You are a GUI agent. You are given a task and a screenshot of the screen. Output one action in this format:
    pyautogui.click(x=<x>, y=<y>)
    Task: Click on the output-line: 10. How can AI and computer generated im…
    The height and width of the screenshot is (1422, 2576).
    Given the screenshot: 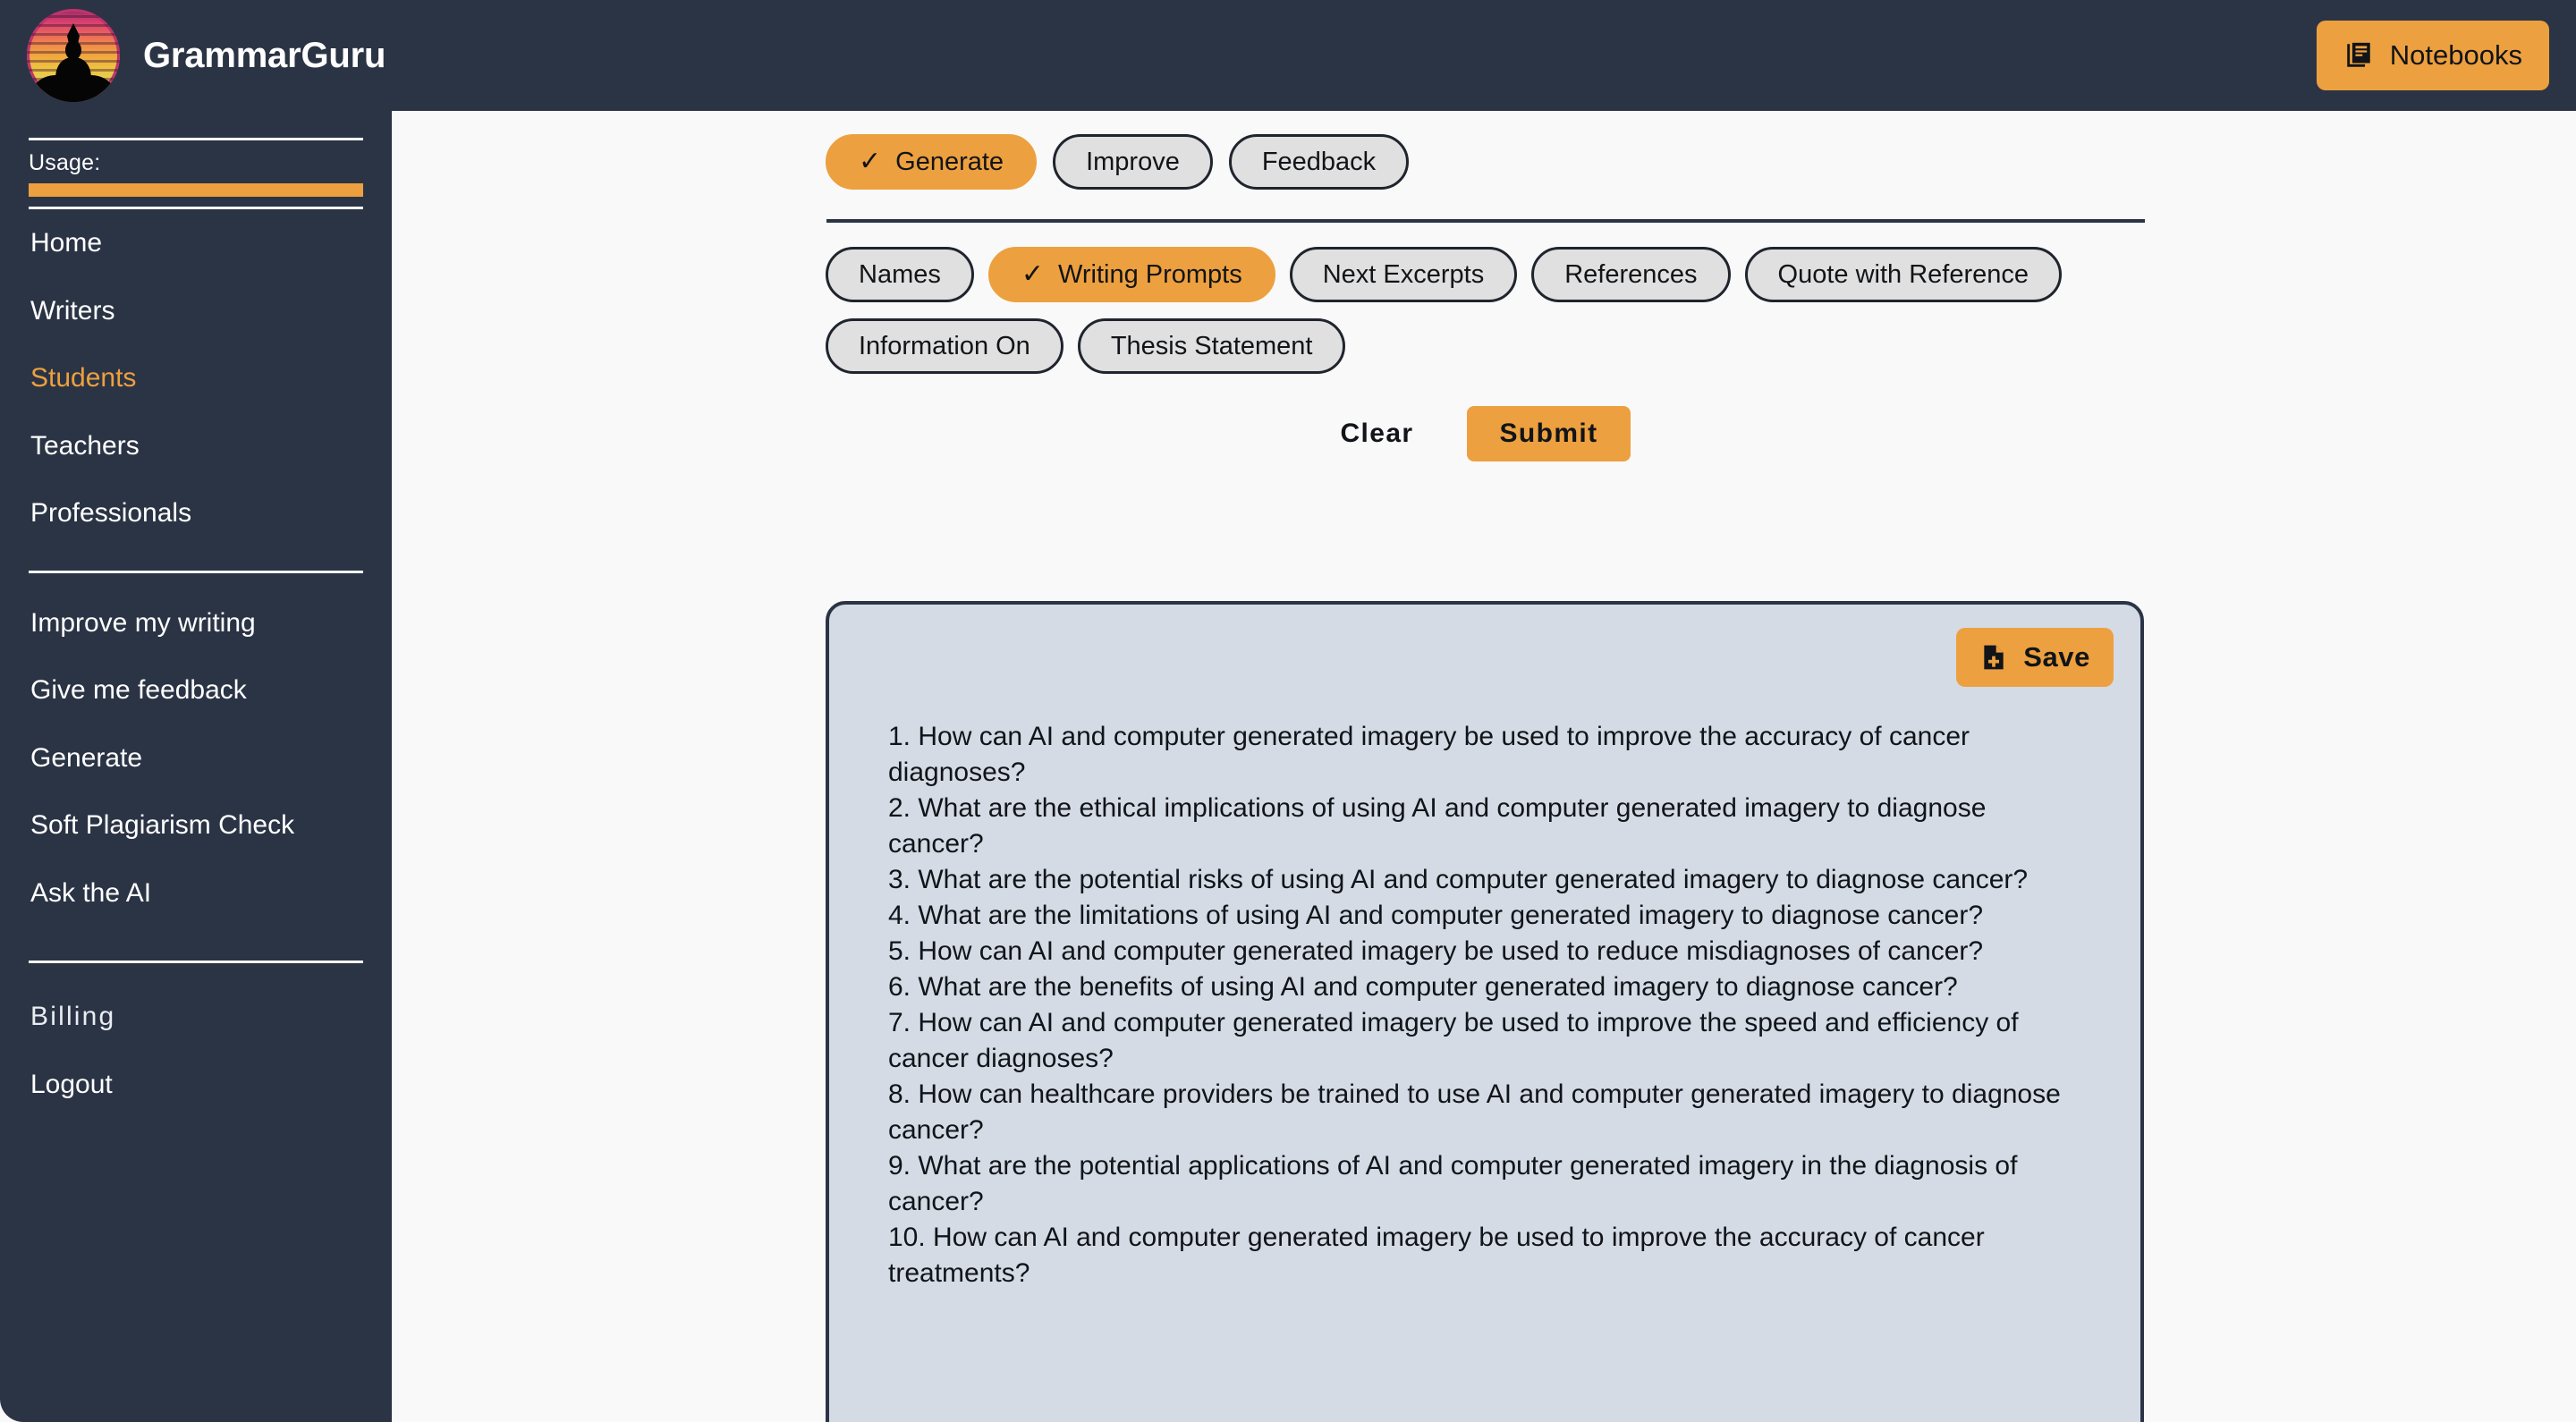 What is the action you would take?
    pyautogui.click(x=1436, y=1255)
    